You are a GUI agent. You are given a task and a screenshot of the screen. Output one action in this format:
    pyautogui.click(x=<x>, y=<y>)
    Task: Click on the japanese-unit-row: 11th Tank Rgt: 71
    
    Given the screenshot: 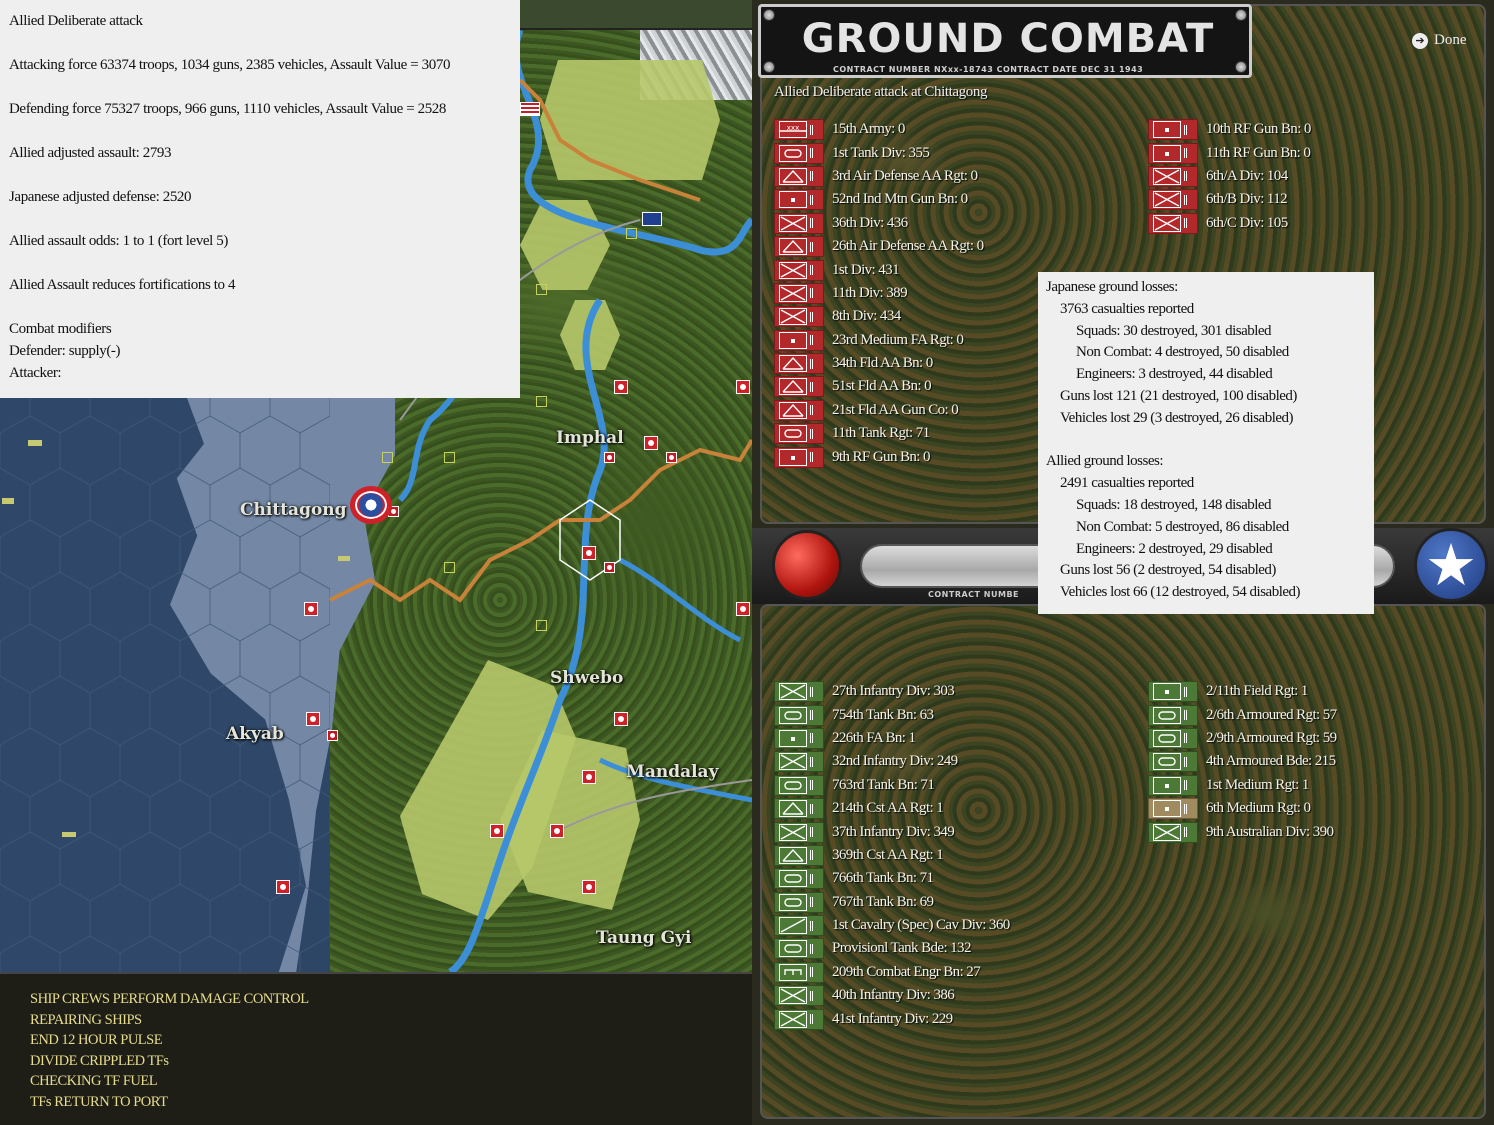 What is the action you would take?
    pyautogui.click(x=878, y=433)
    